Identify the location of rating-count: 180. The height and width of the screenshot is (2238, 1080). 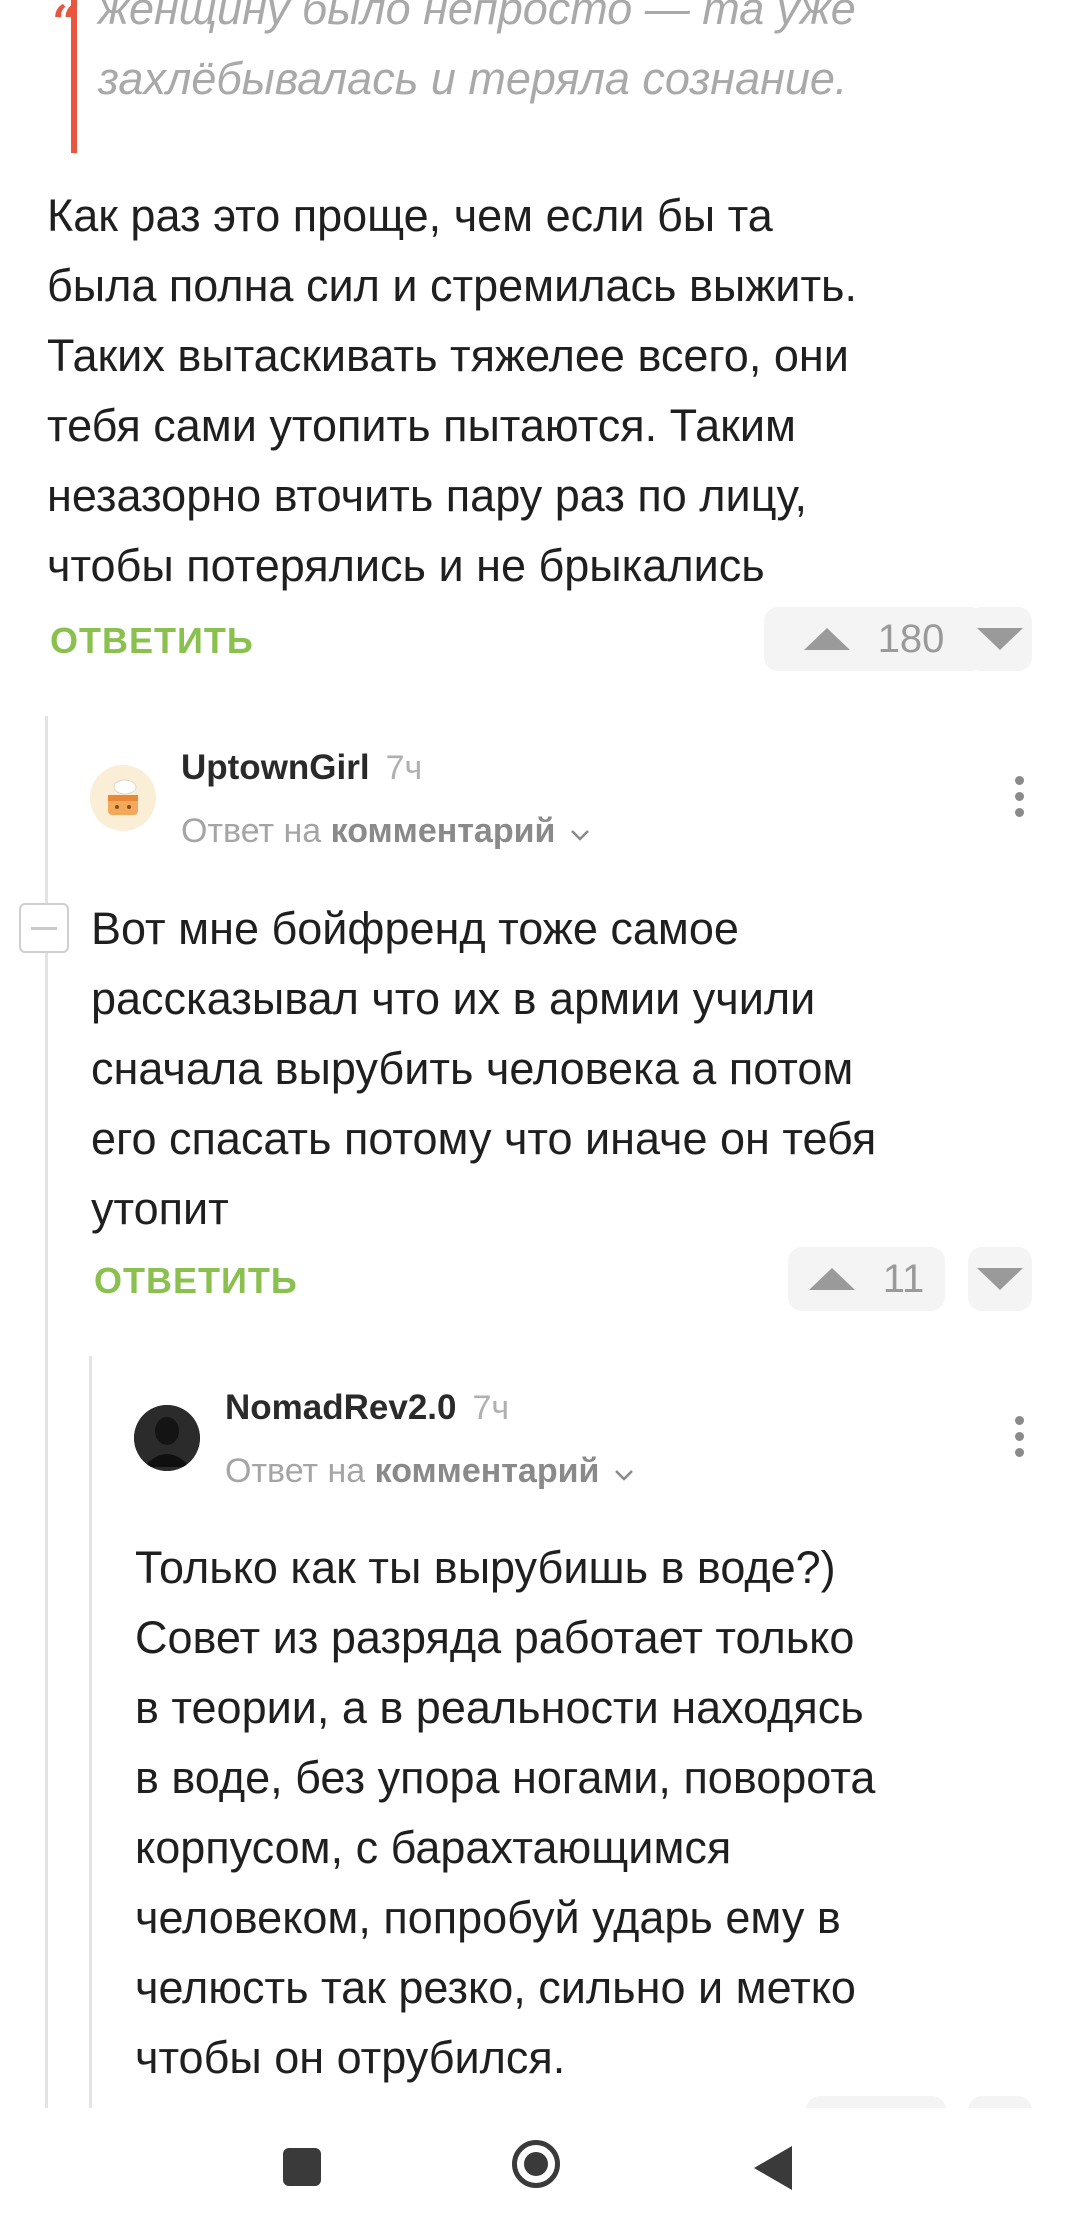
(911, 638).